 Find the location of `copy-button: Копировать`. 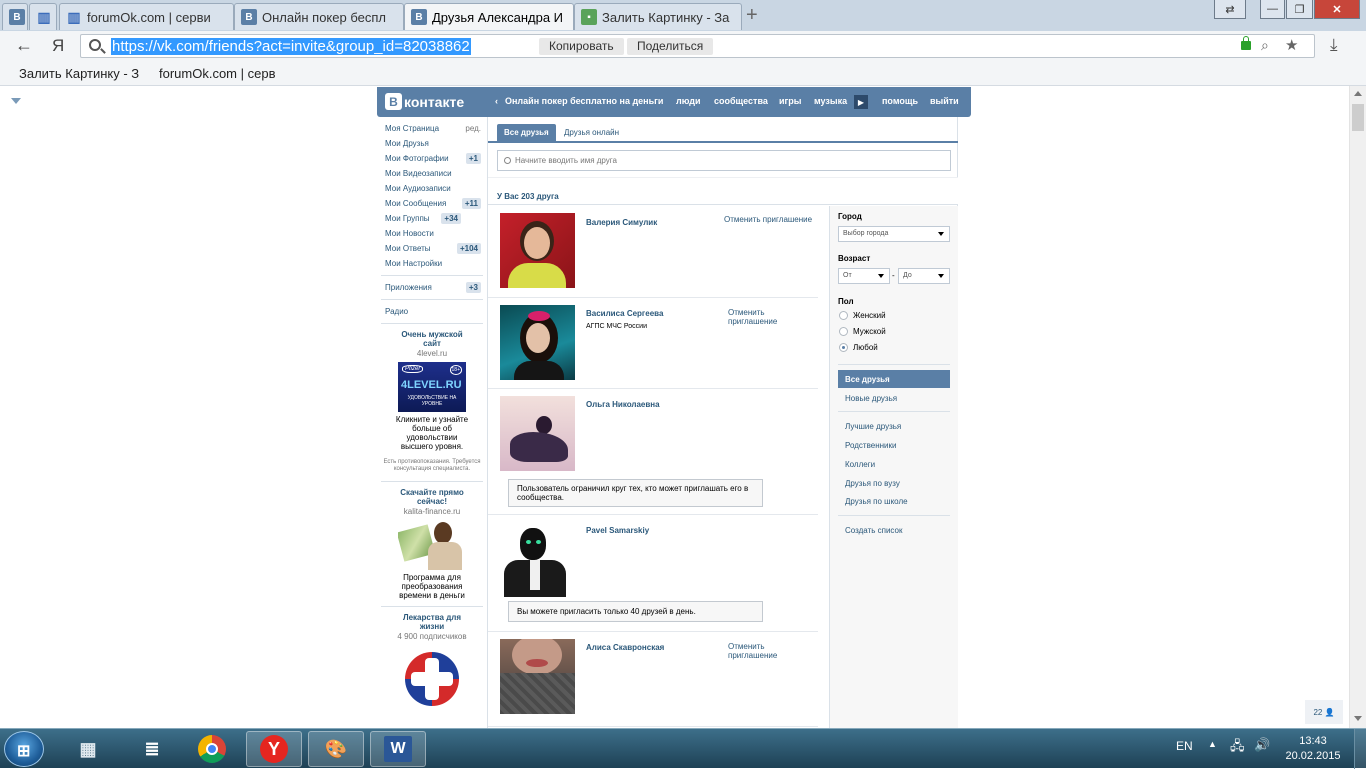

copy-button: Копировать is located at coordinates (581, 46).